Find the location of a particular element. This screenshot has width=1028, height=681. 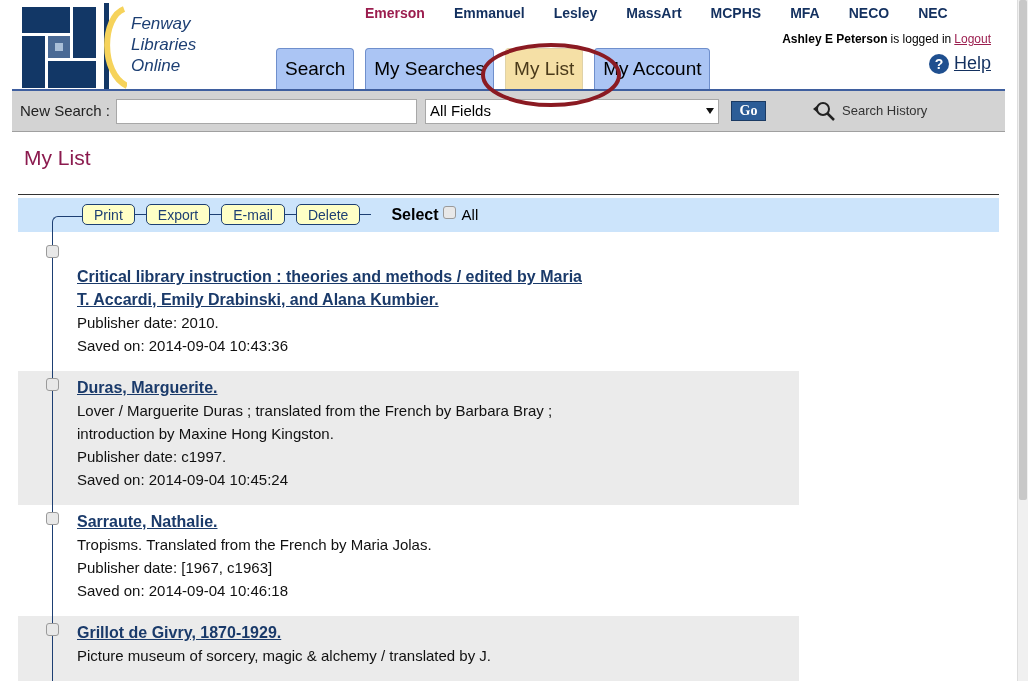

item-detail: Tropisms. Translated from the French by Maria Jolas. is located at coordinates (255, 545).